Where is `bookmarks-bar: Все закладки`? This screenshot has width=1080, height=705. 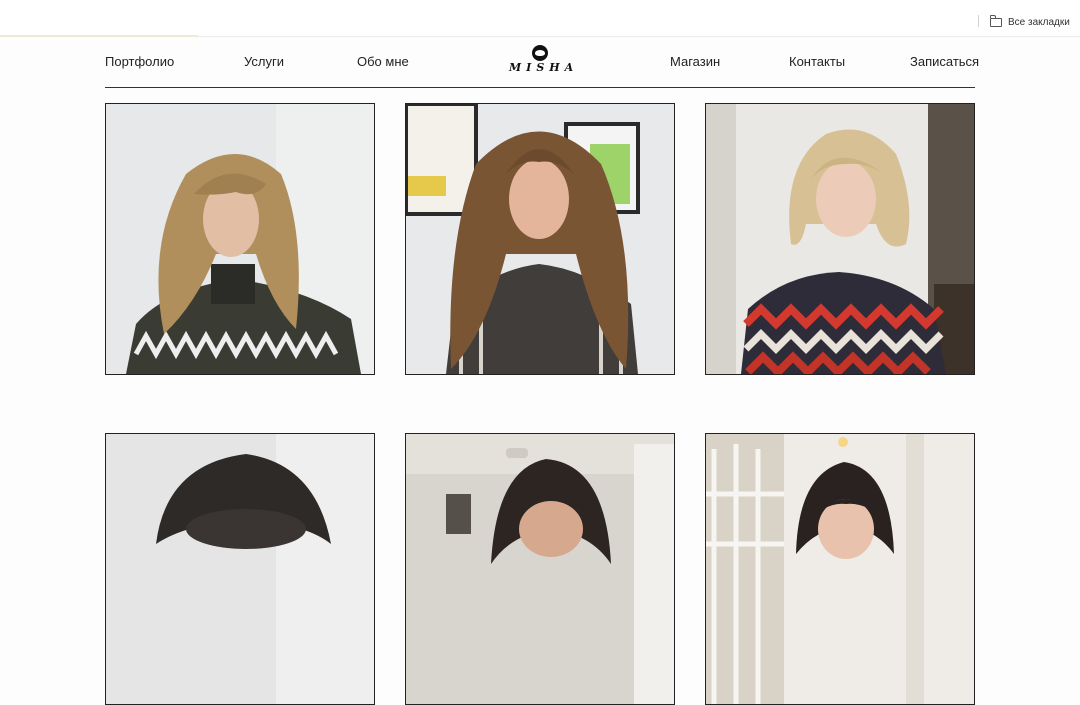
bookmarks-bar: Все закладки is located at coordinates (540, 18).